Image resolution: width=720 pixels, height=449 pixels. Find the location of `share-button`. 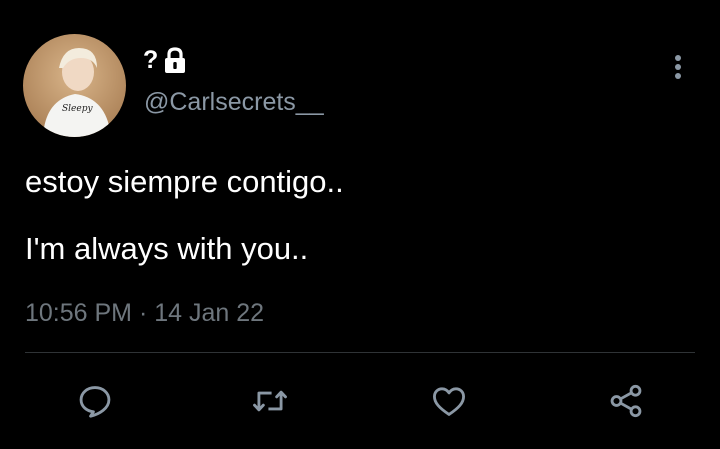

share-button is located at coordinates (626, 401).